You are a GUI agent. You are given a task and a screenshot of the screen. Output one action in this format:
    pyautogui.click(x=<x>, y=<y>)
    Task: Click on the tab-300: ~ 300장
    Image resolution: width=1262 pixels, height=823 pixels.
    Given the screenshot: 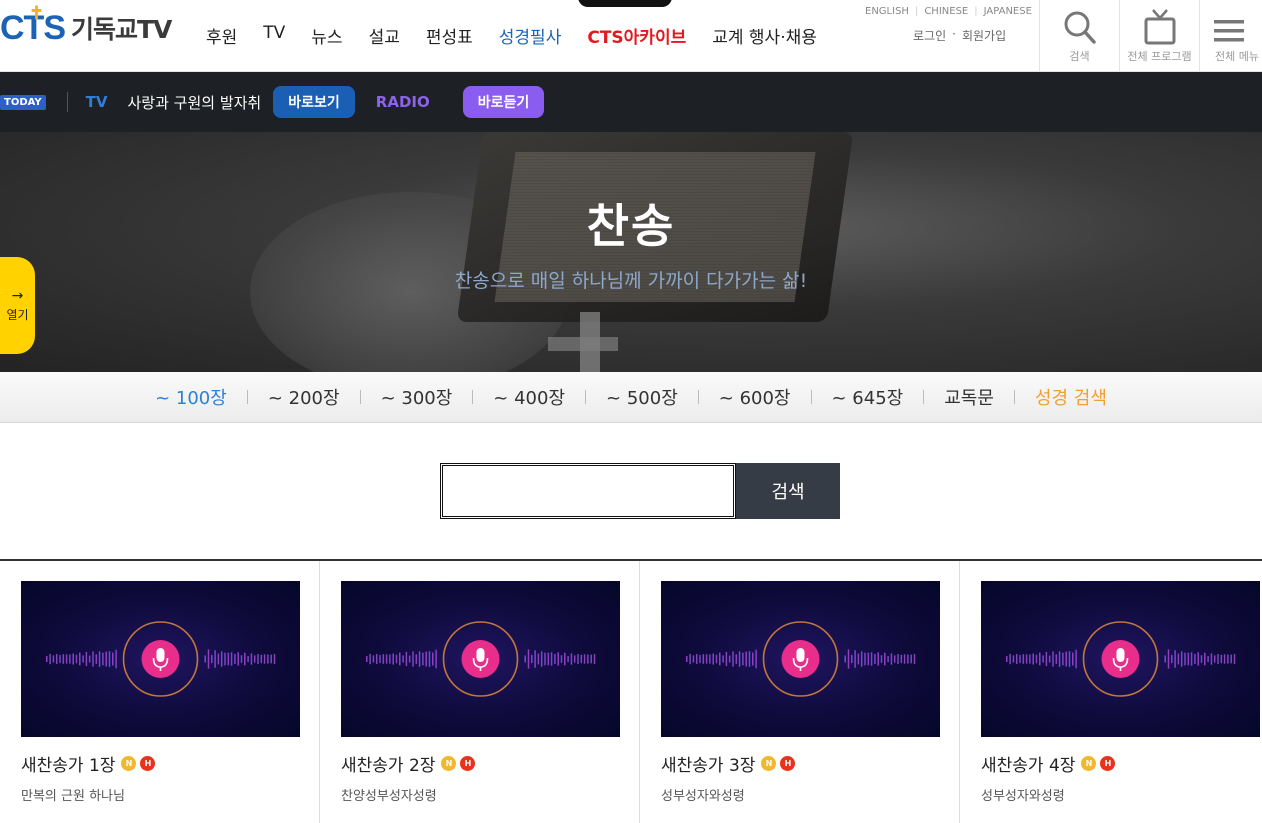 What is the action you would take?
    pyautogui.click(x=417, y=397)
    